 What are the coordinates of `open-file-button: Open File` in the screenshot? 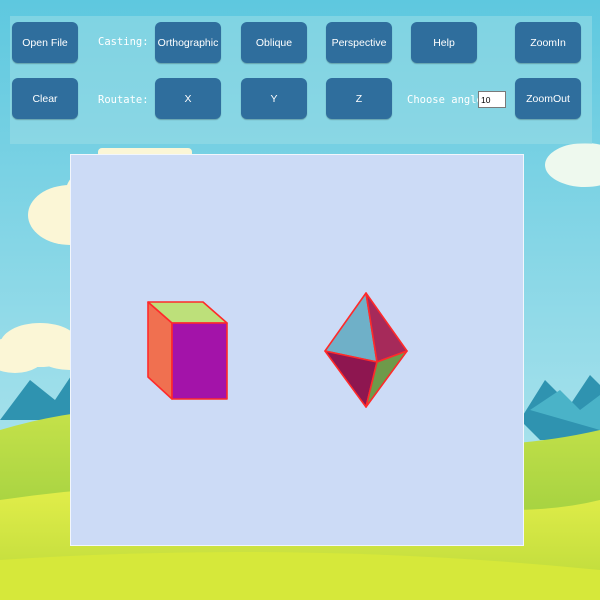 It's located at (45, 42).